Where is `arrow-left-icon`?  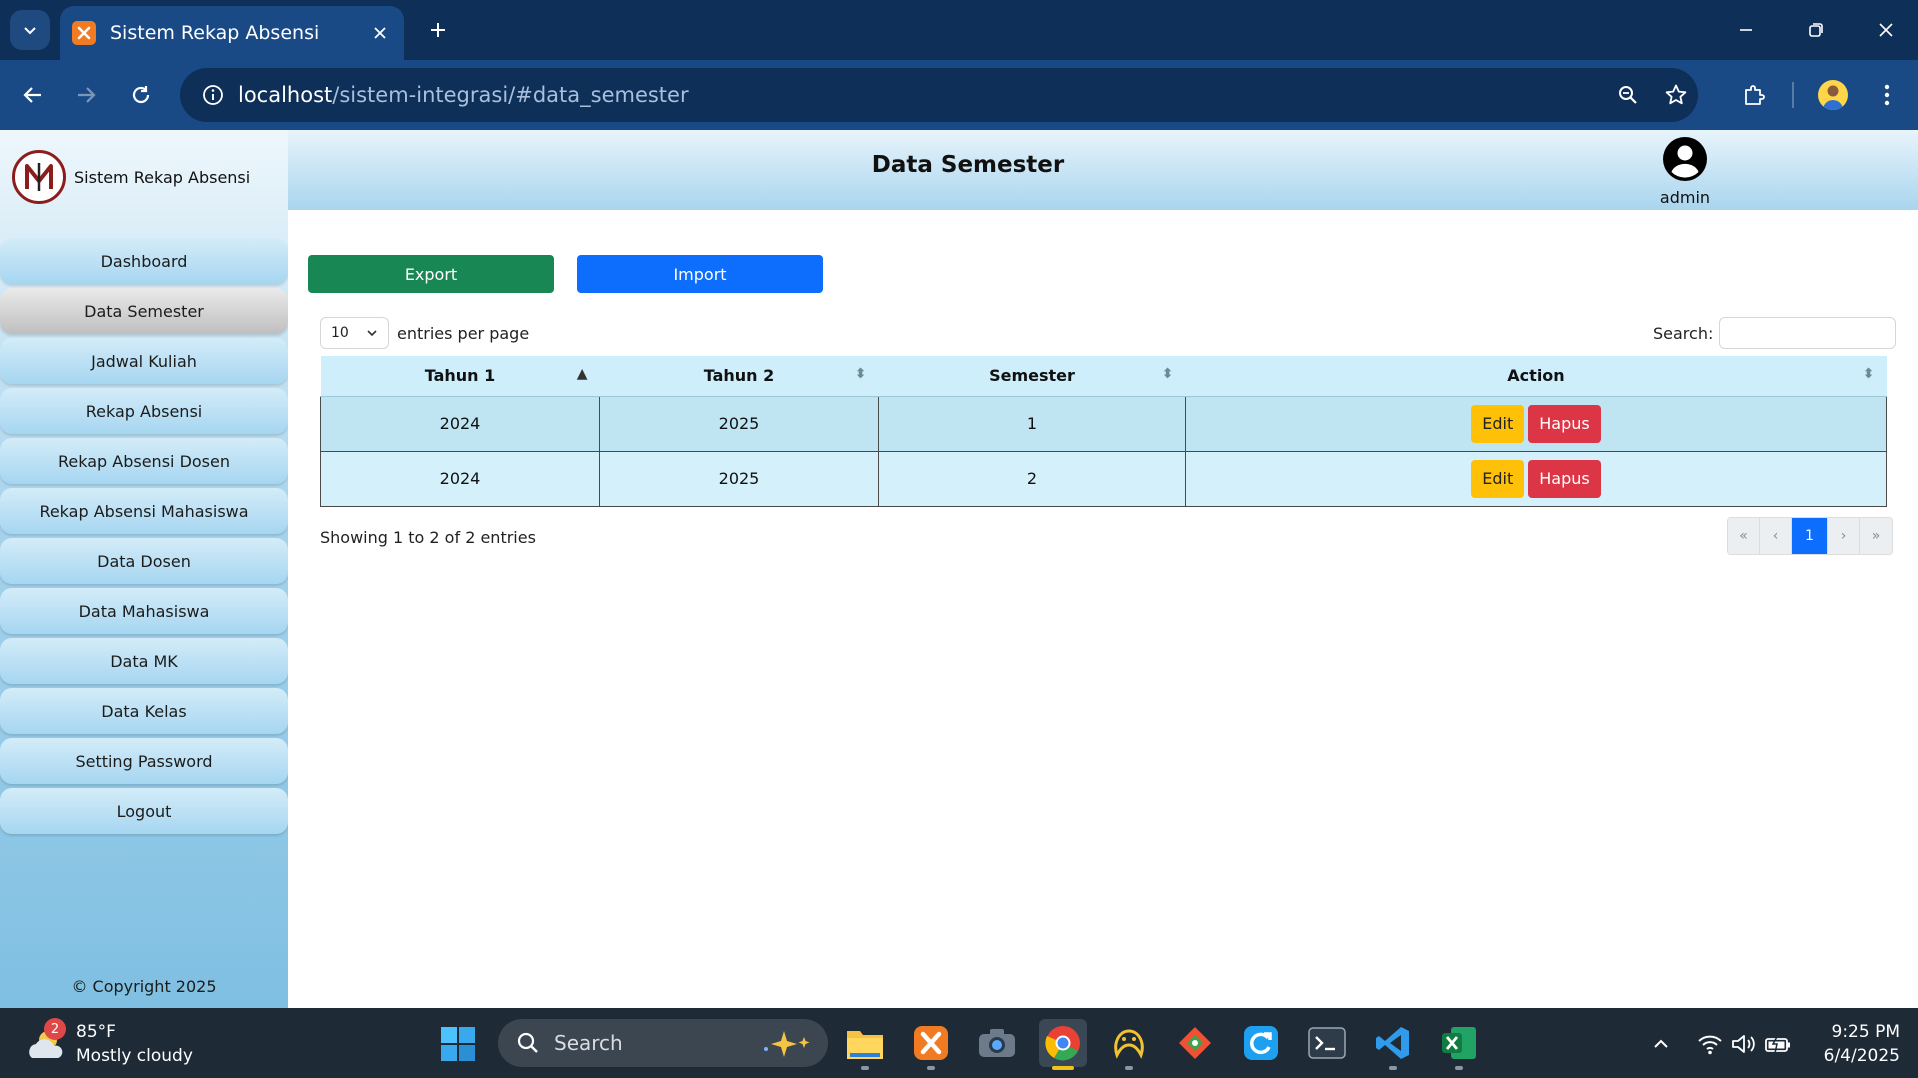 arrow-left-icon is located at coordinates (32, 95).